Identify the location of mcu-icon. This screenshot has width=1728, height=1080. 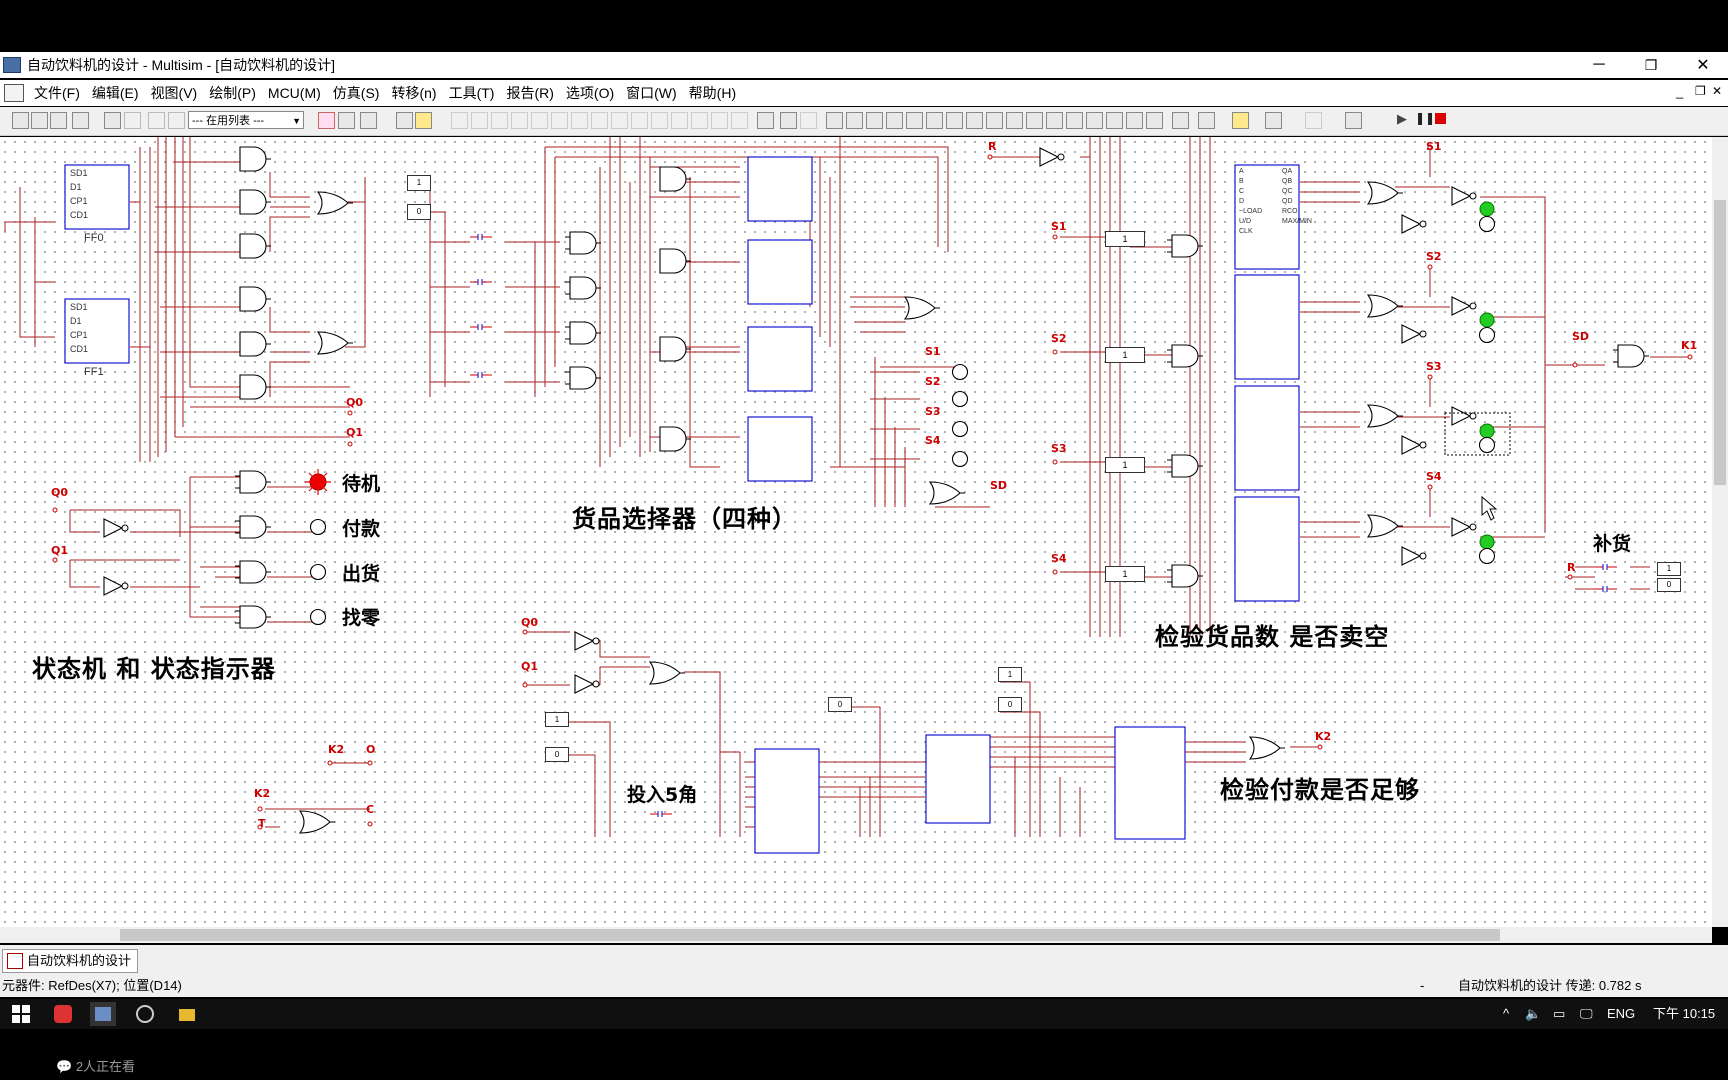
(739, 120).